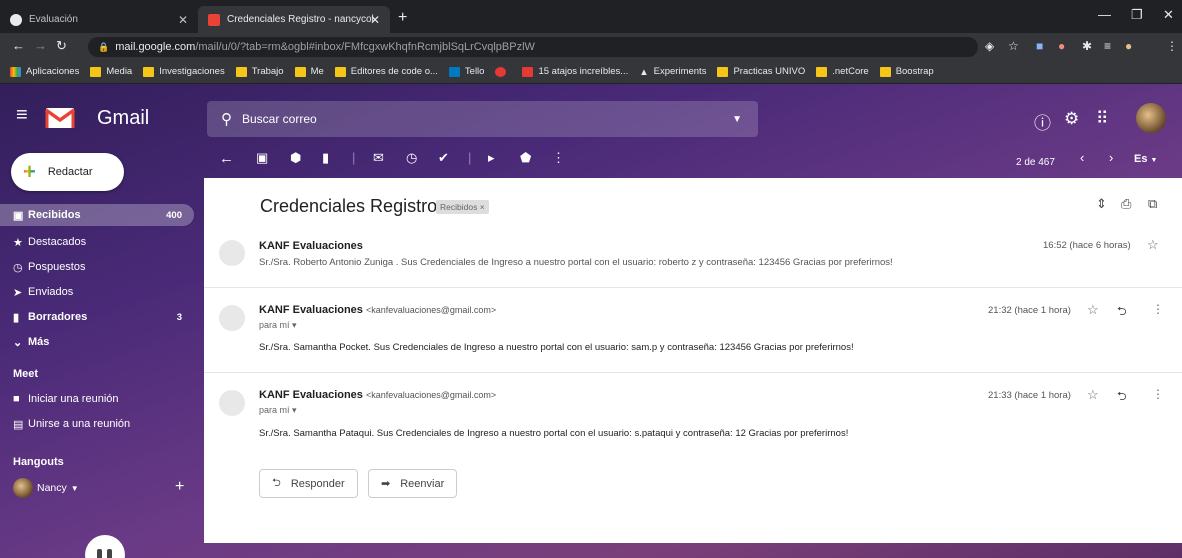 This screenshot has height=558, width=1182. I want to click on avatar, so click(23, 488).